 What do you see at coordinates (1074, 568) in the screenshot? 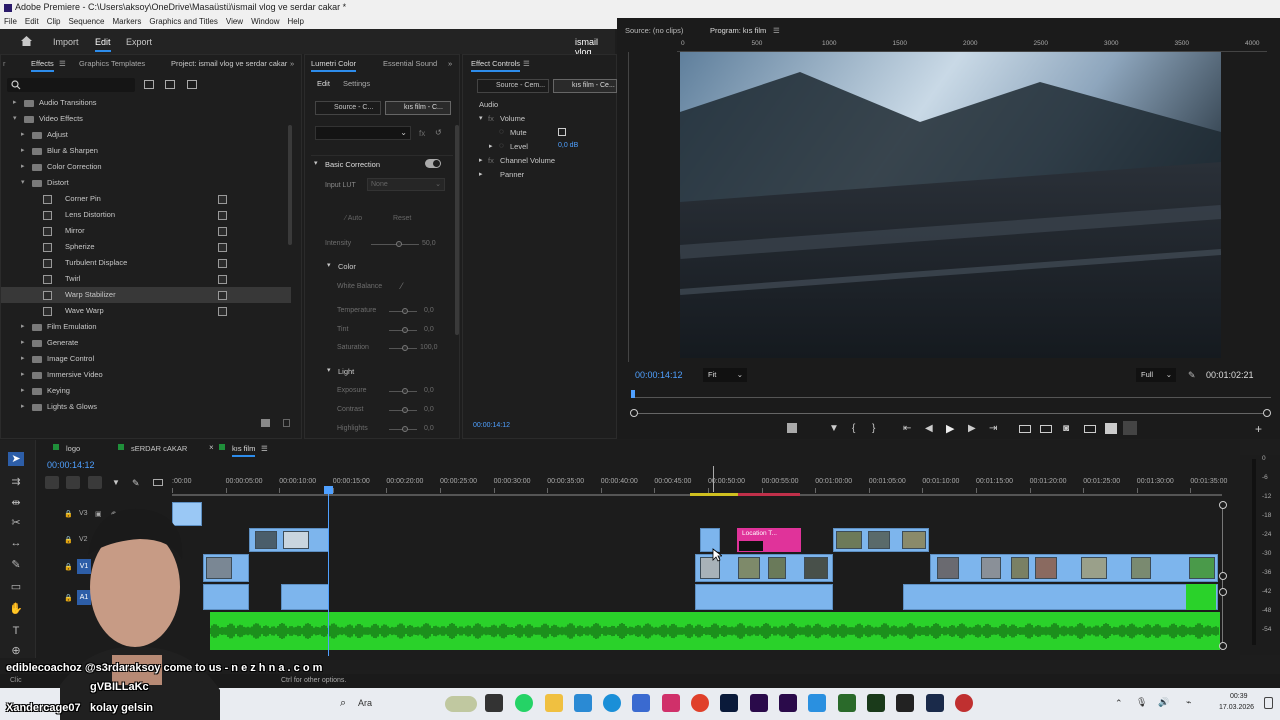
I see `v1-clip` at bounding box center [1074, 568].